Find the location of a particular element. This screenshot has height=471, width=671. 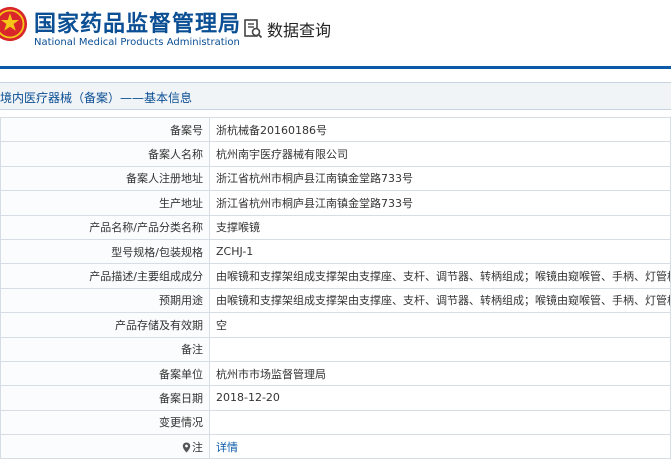

field-value: 杭州市市场监督管理局 is located at coordinates (440, 373).